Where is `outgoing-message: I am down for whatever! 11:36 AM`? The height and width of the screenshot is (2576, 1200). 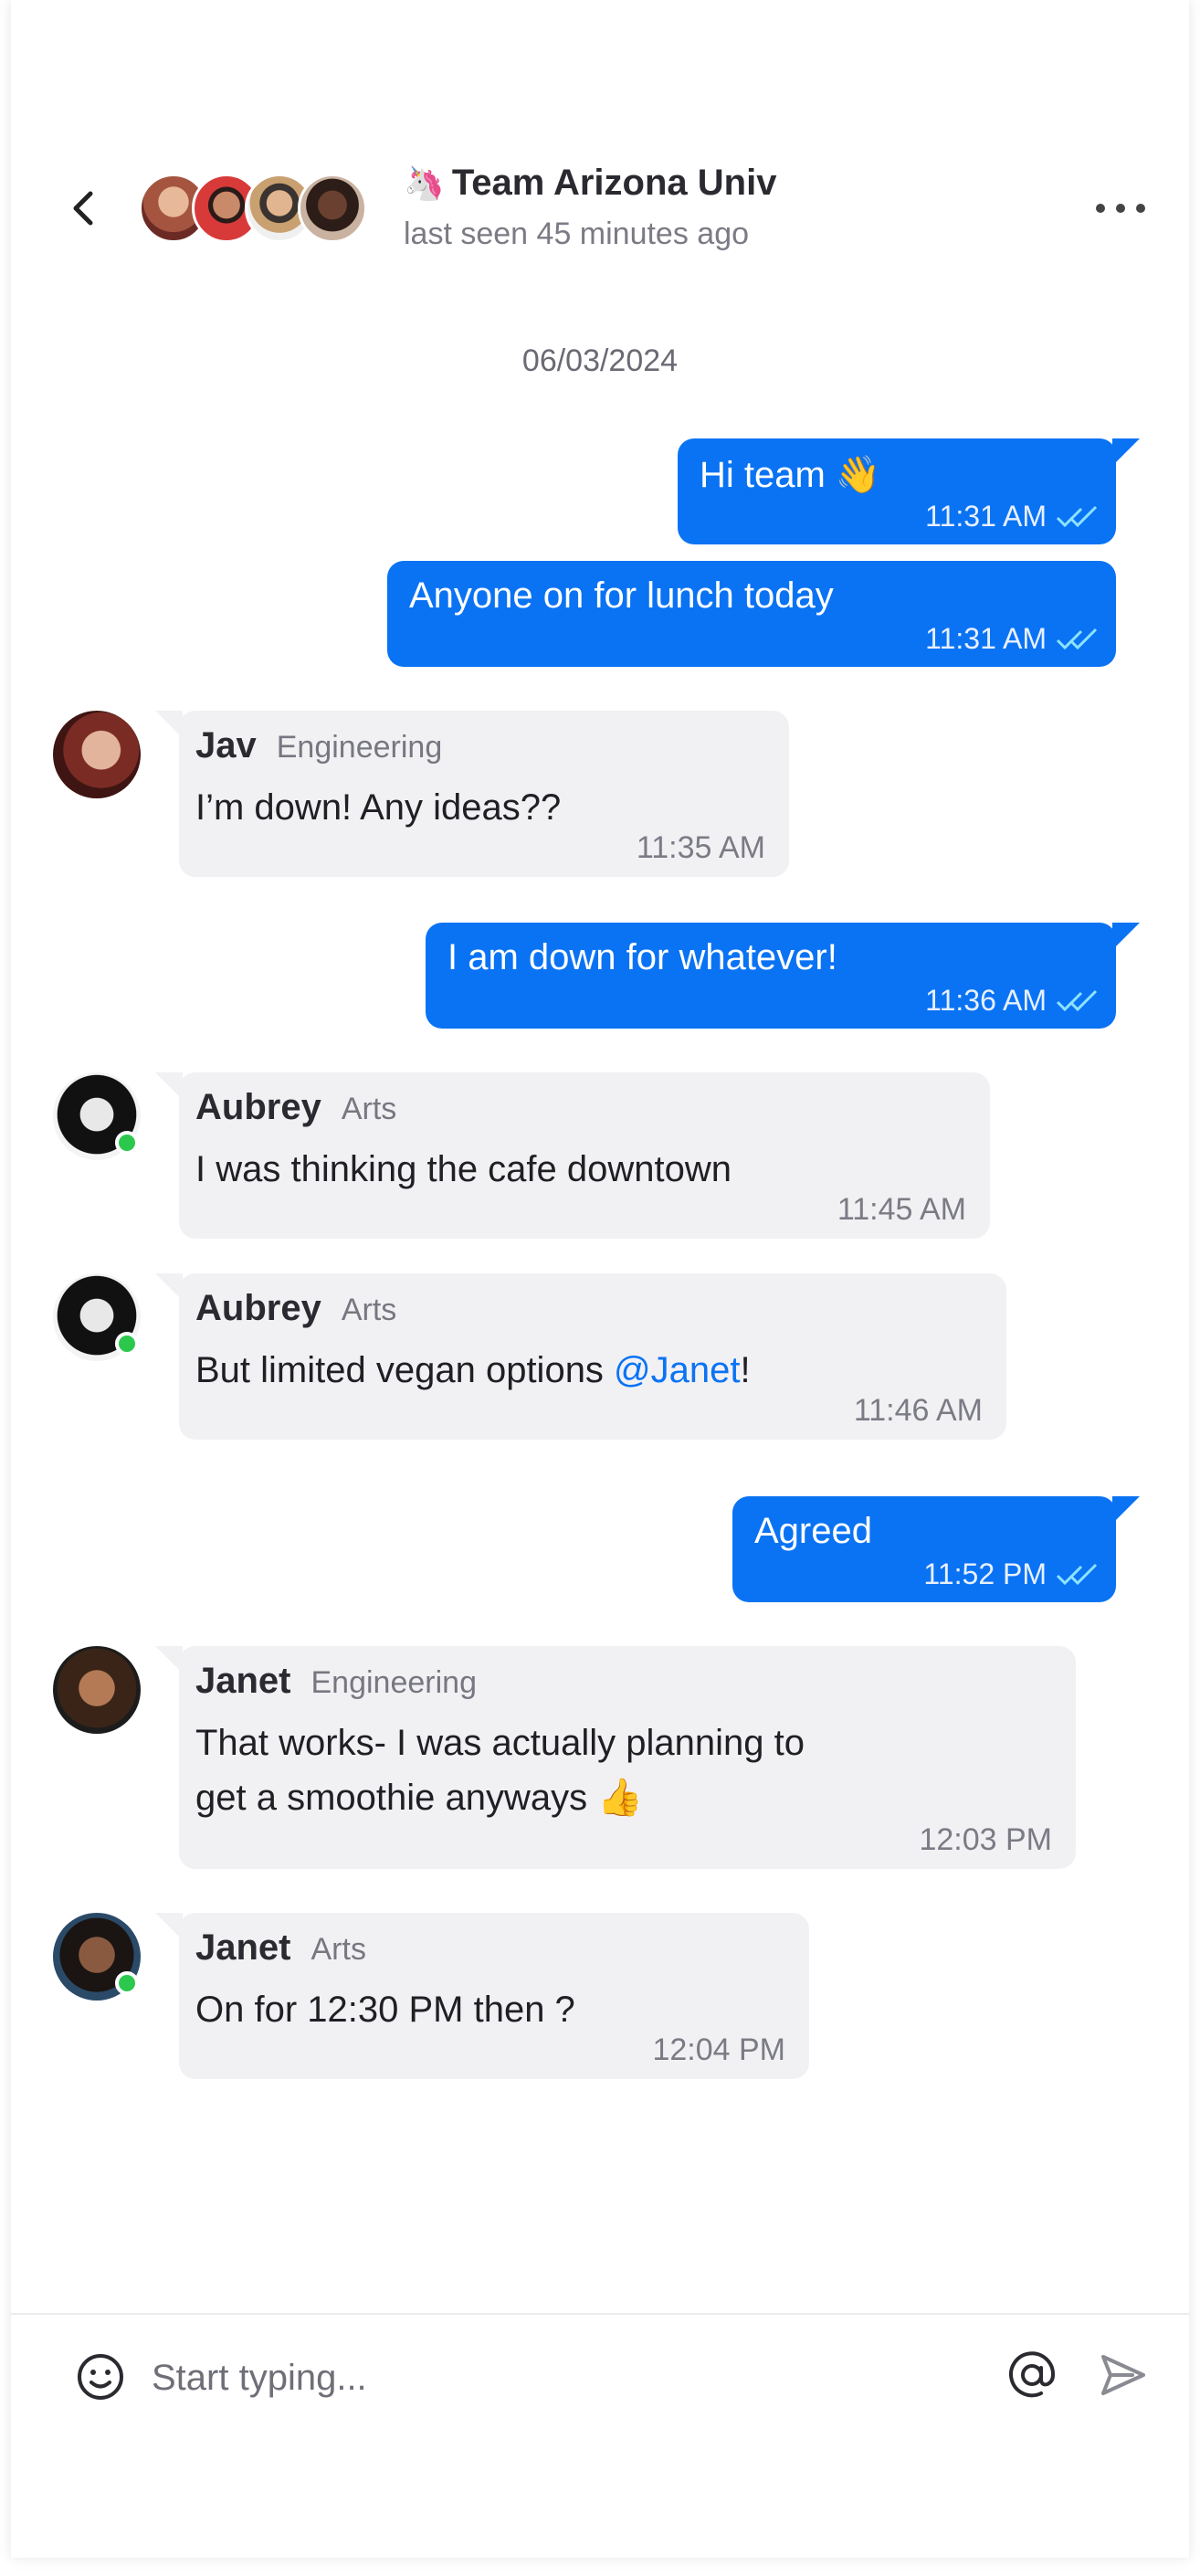
outgoing-message: I am down for whatever! 11:36 AM is located at coordinates (783, 976).